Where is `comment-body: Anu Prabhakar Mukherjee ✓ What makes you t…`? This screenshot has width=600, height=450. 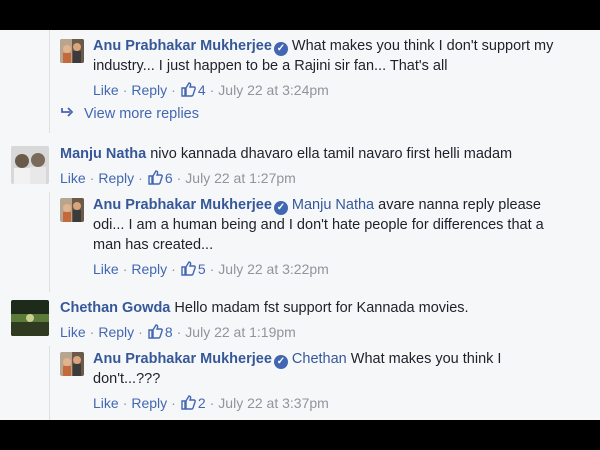
comment-body: Anu Prabhakar Mukherjee ✓ What makes you t… is located at coordinates (338, 56).